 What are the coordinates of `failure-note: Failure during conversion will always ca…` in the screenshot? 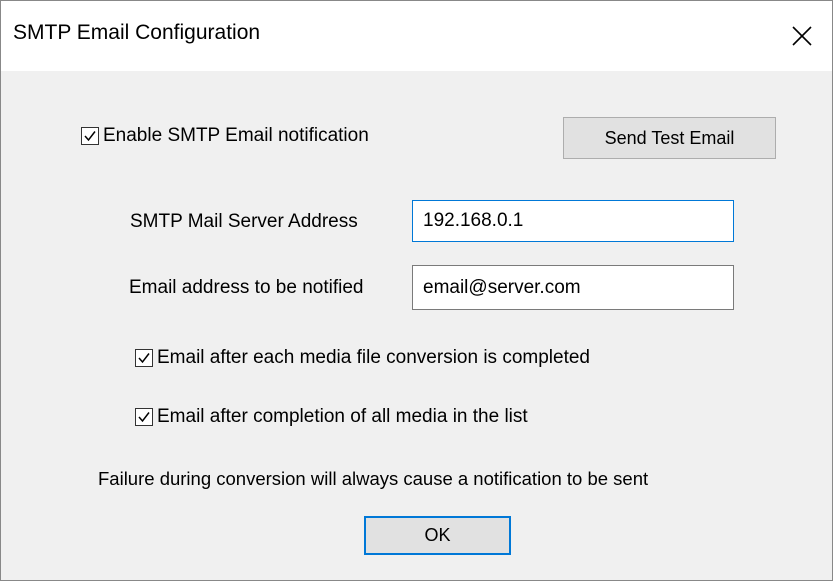 It's located at (373, 478).